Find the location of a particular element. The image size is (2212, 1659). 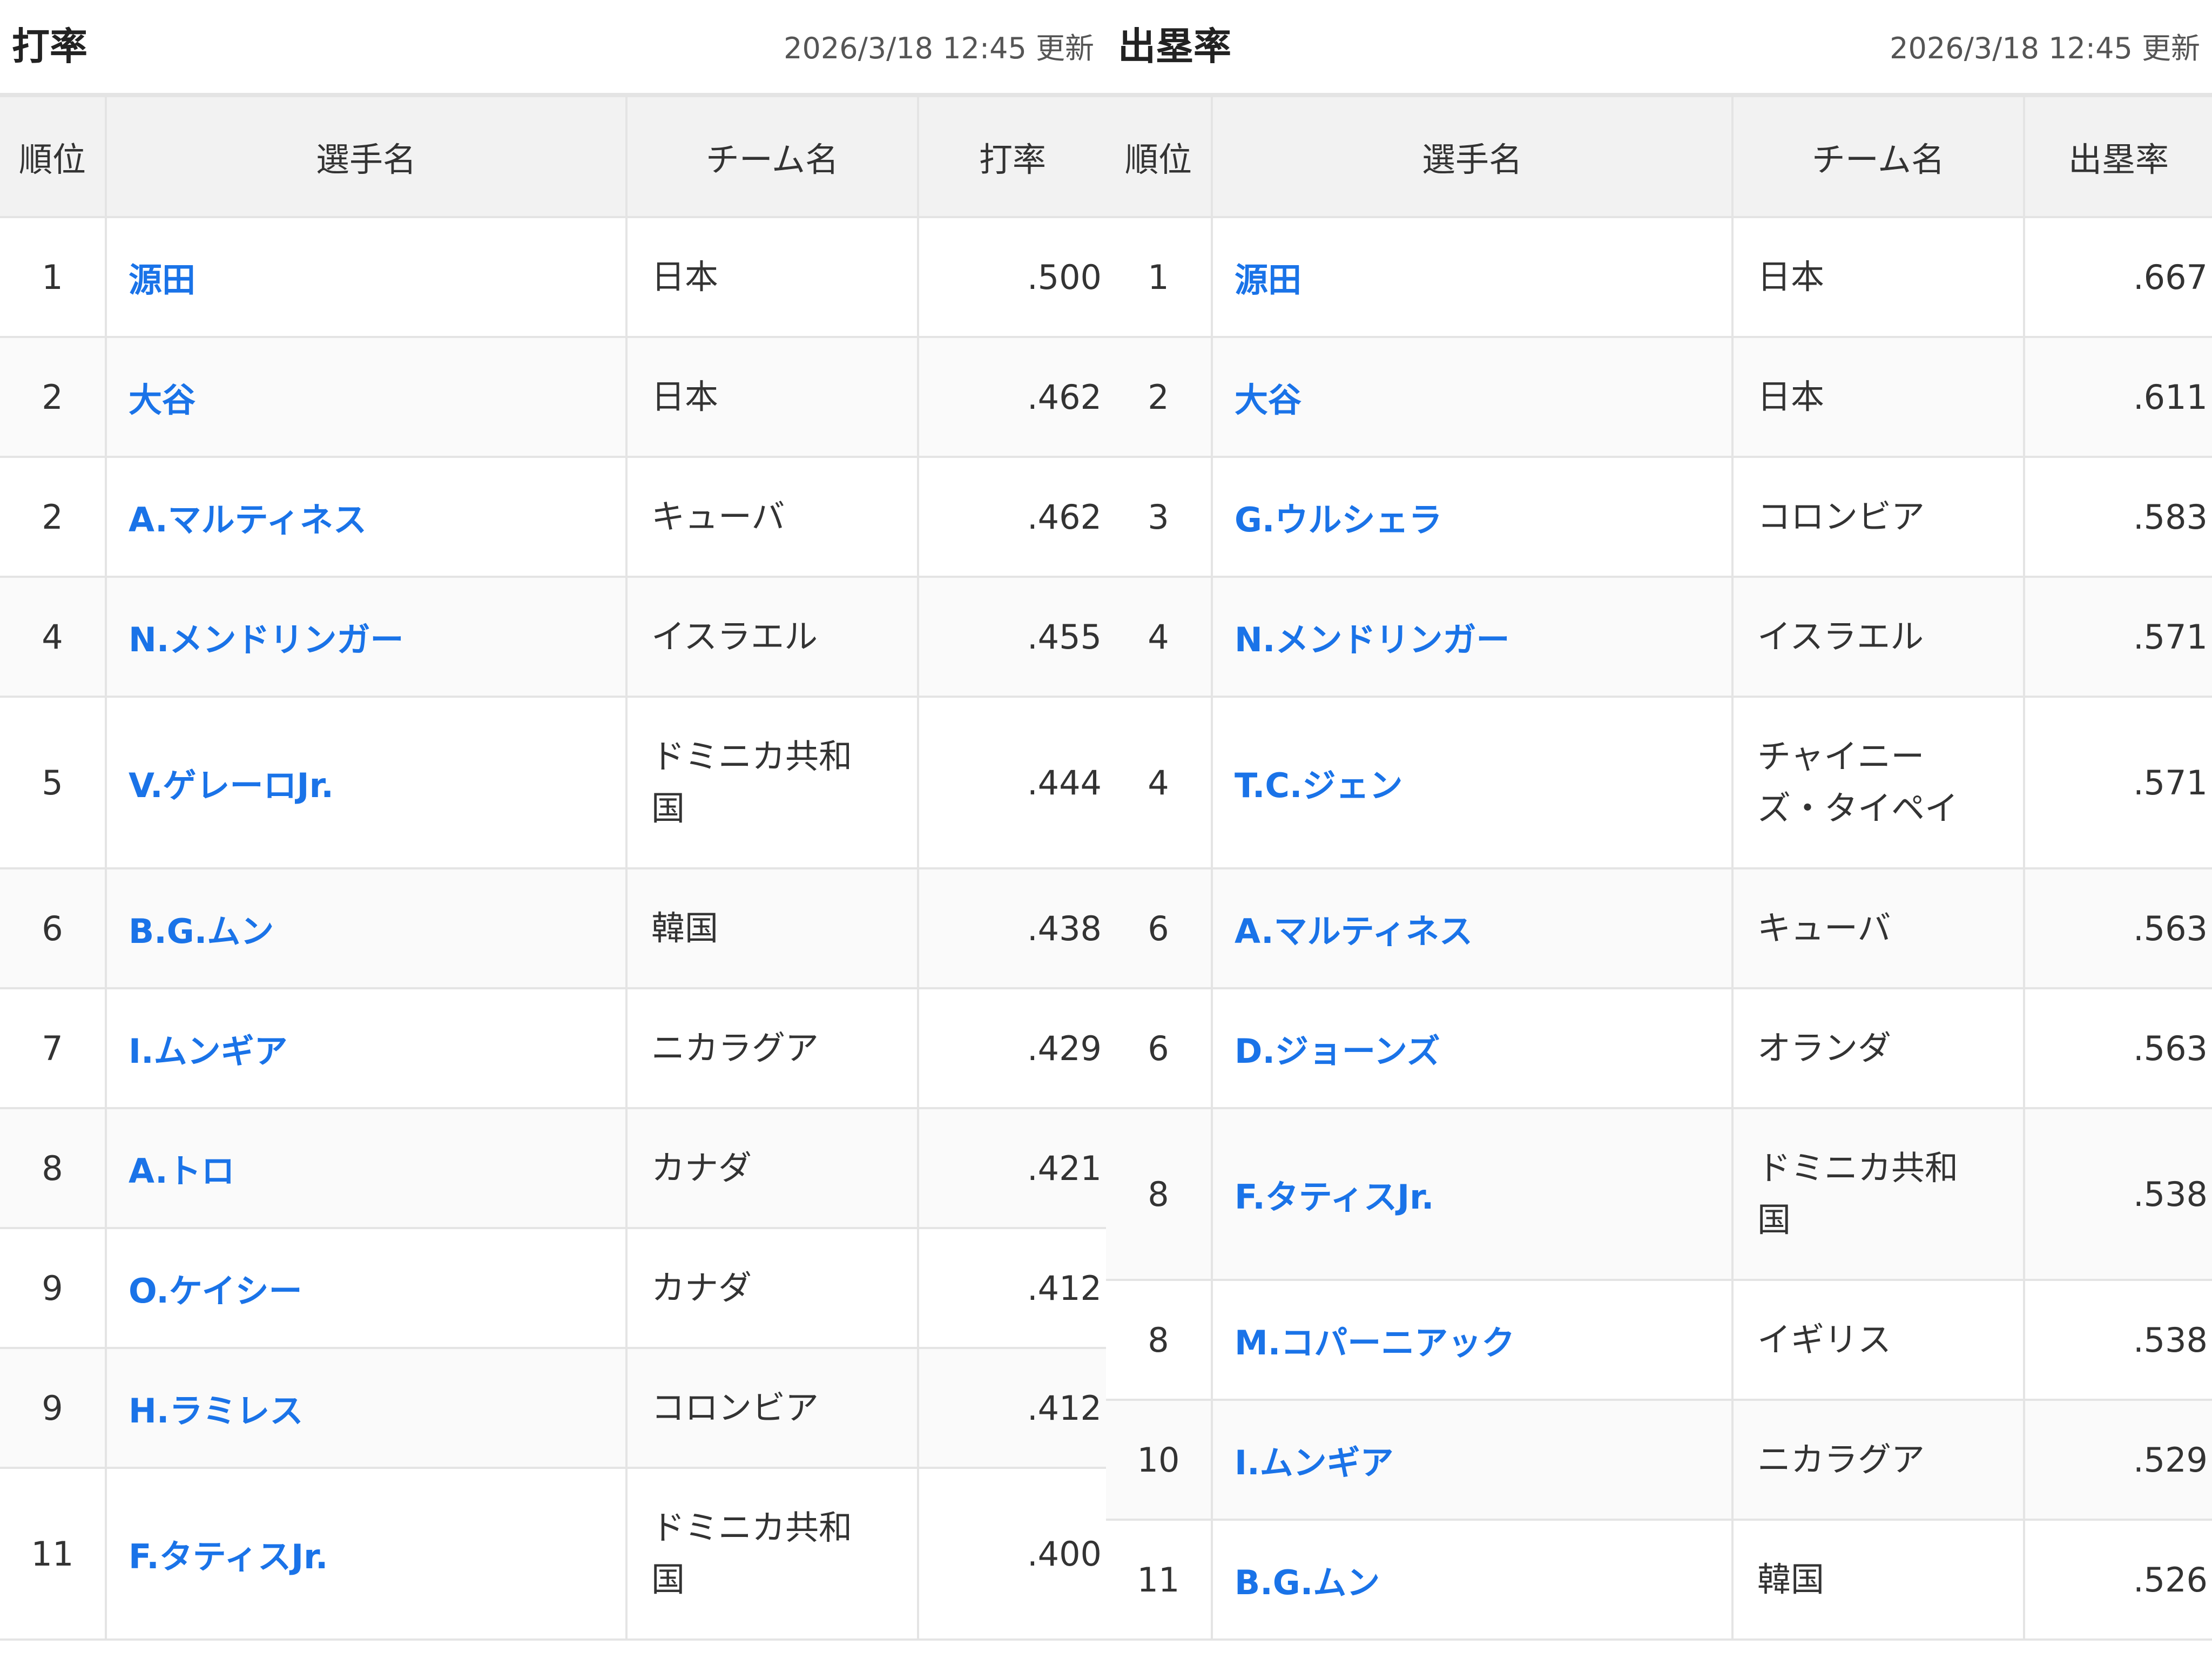

table-row: 2 大谷 日本 .462 is located at coordinates (553, 397).